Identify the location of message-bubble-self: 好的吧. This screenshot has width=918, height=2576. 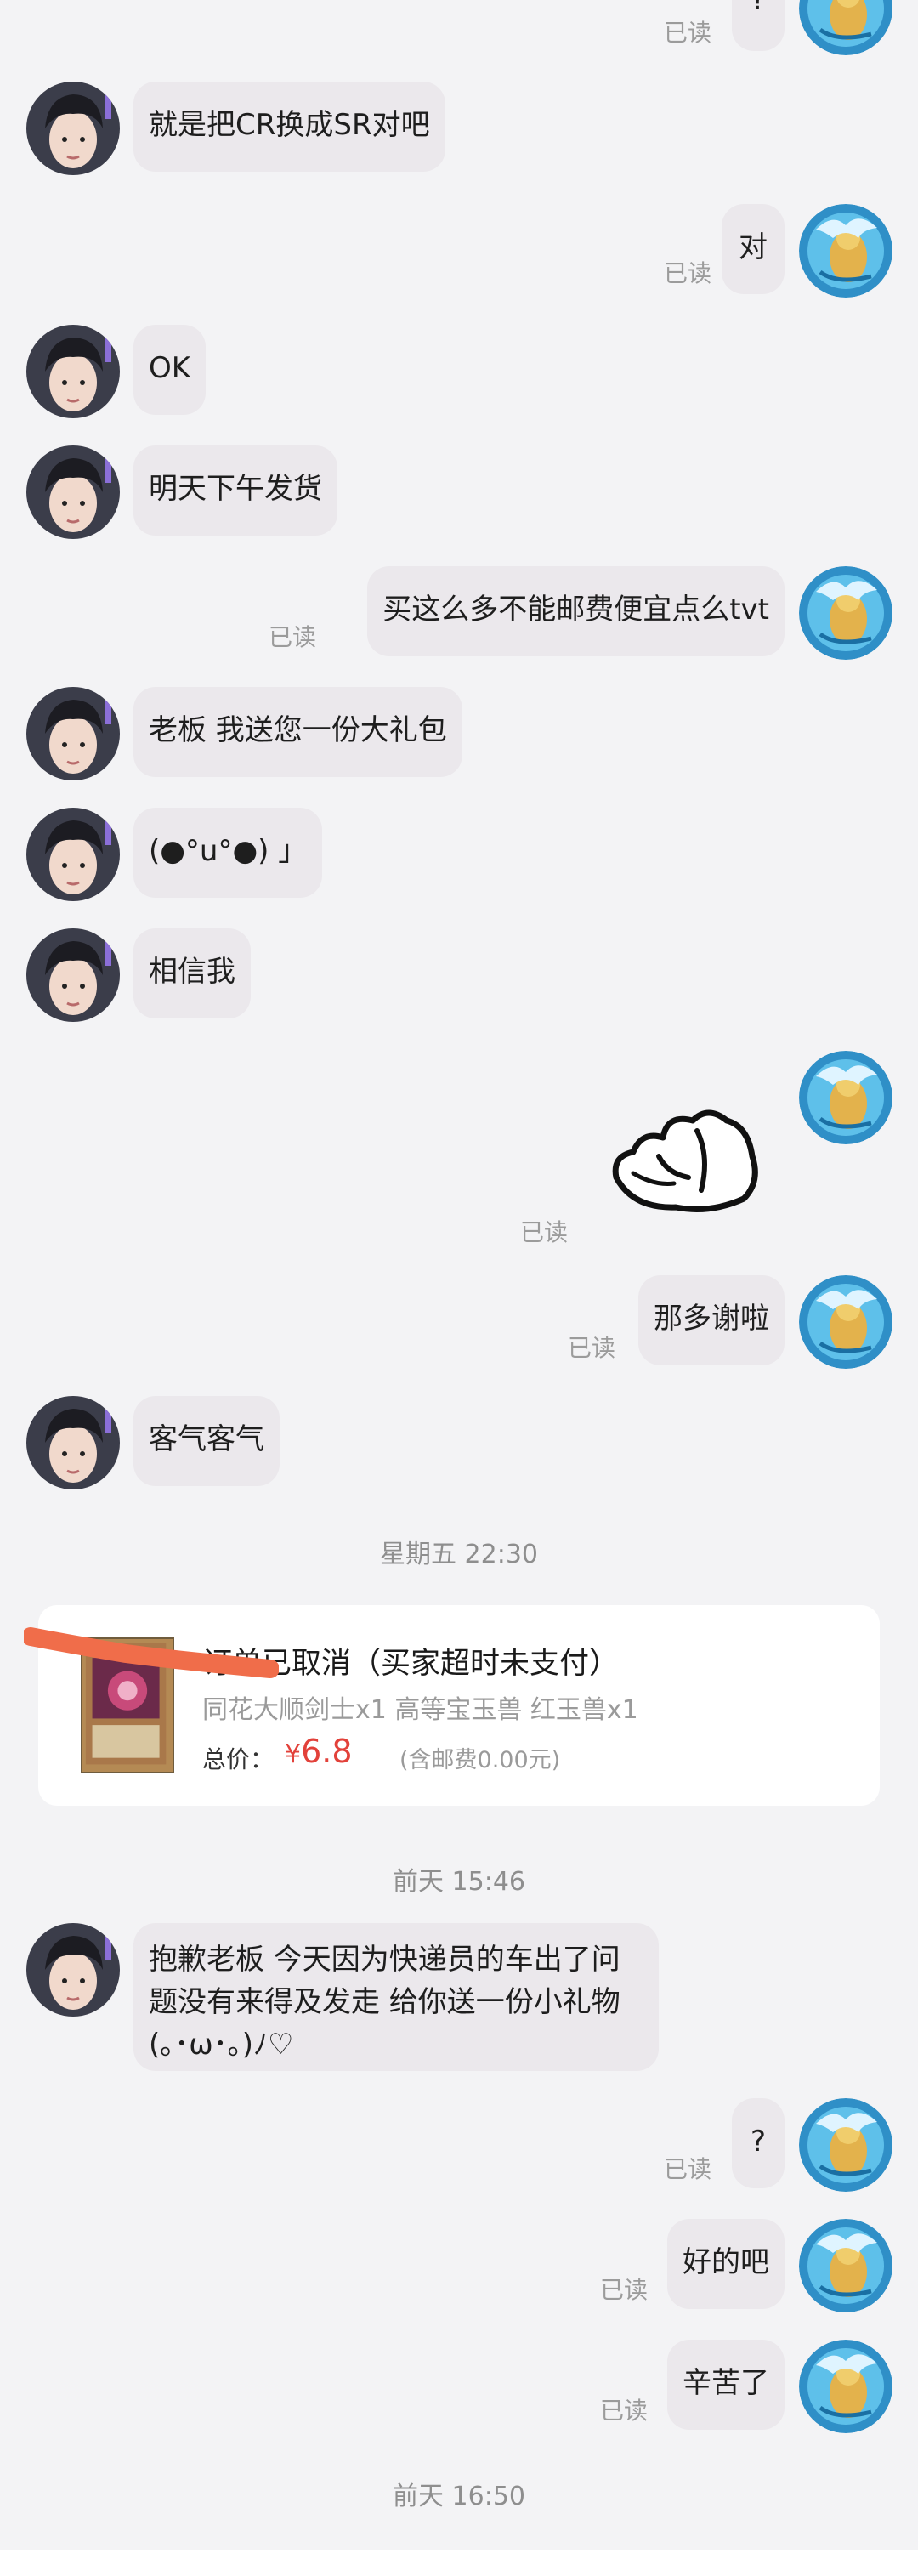
(726, 2264).